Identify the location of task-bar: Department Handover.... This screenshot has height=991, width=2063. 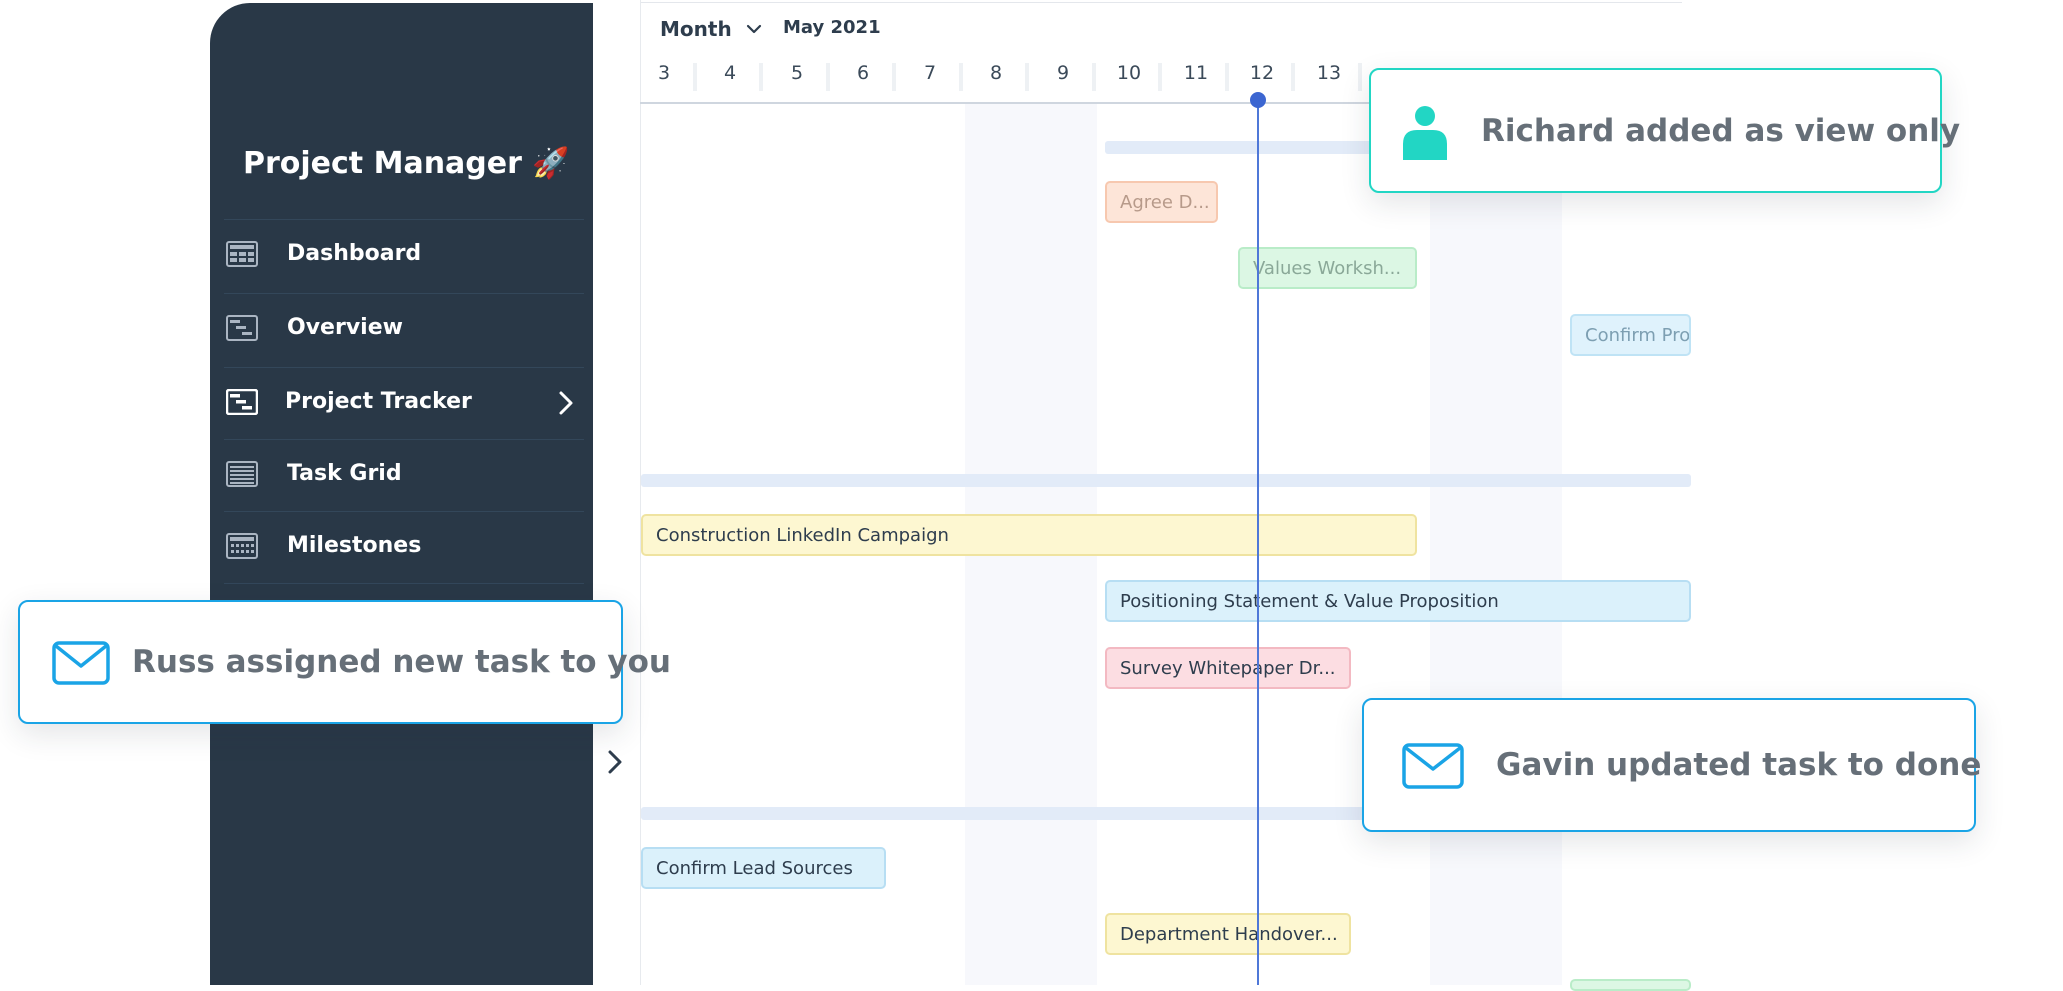
(1228, 934).